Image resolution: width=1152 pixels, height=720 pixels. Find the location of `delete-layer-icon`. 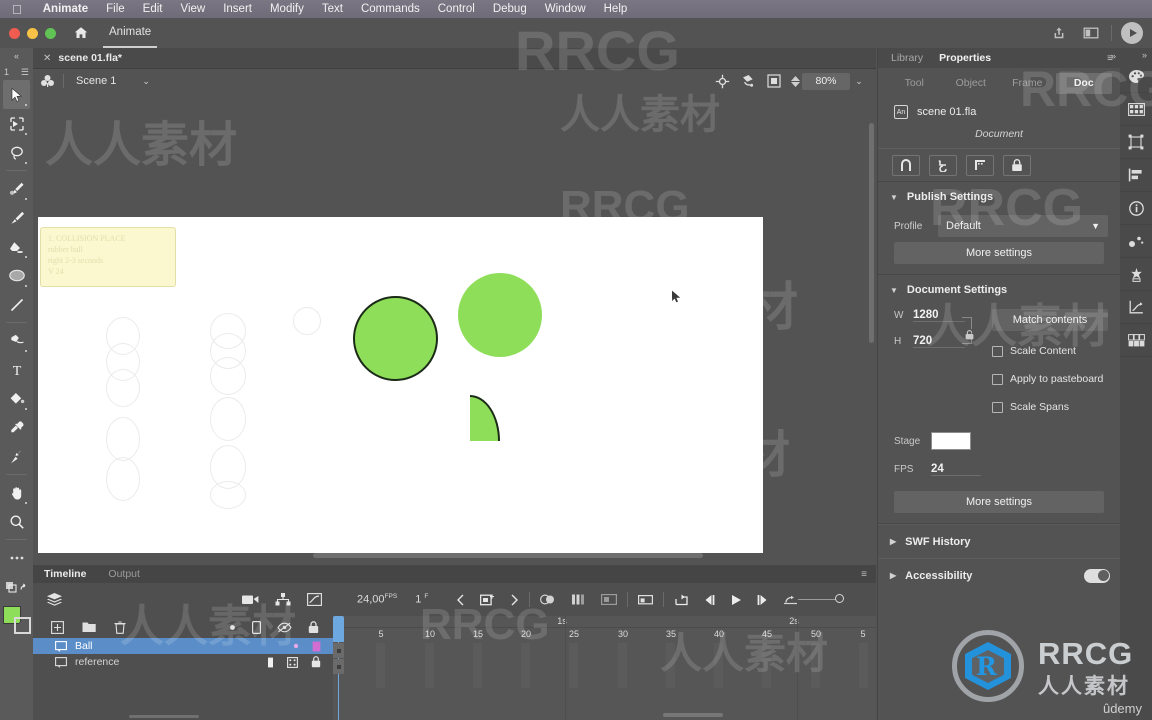

delete-layer-icon is located at coordinates (120, 627).